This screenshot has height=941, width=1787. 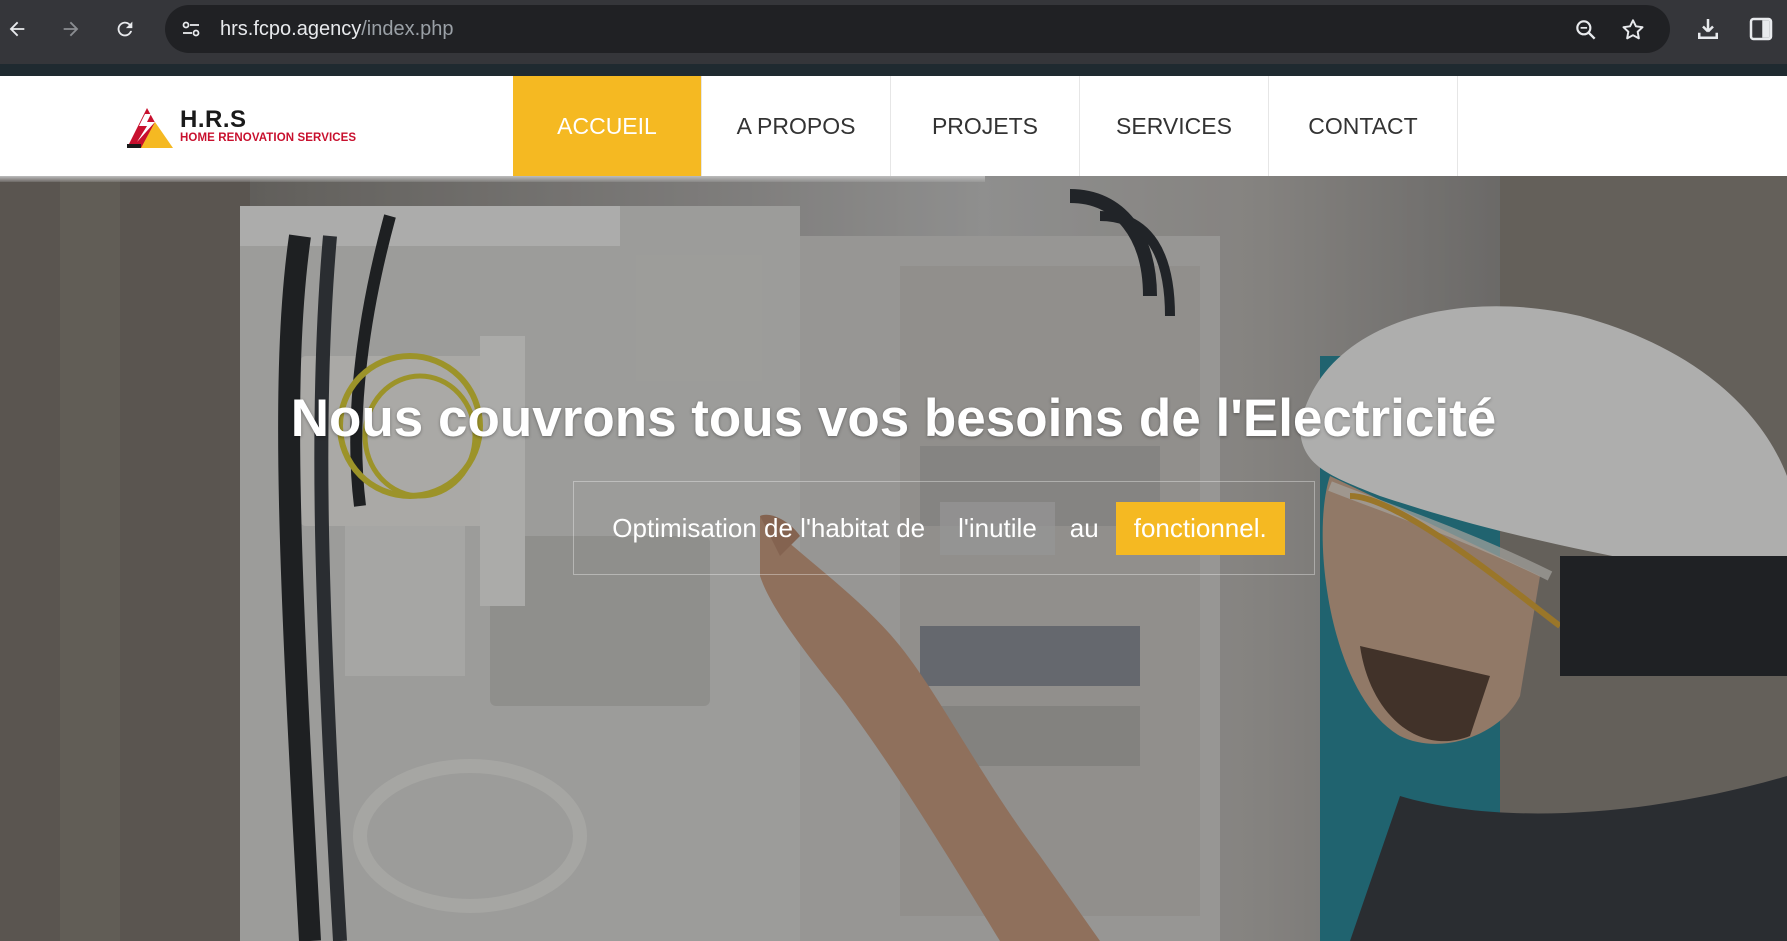 I want to click on hero-tagline-start: Optimisation de l'habitat de, so click(x=769, y=527).